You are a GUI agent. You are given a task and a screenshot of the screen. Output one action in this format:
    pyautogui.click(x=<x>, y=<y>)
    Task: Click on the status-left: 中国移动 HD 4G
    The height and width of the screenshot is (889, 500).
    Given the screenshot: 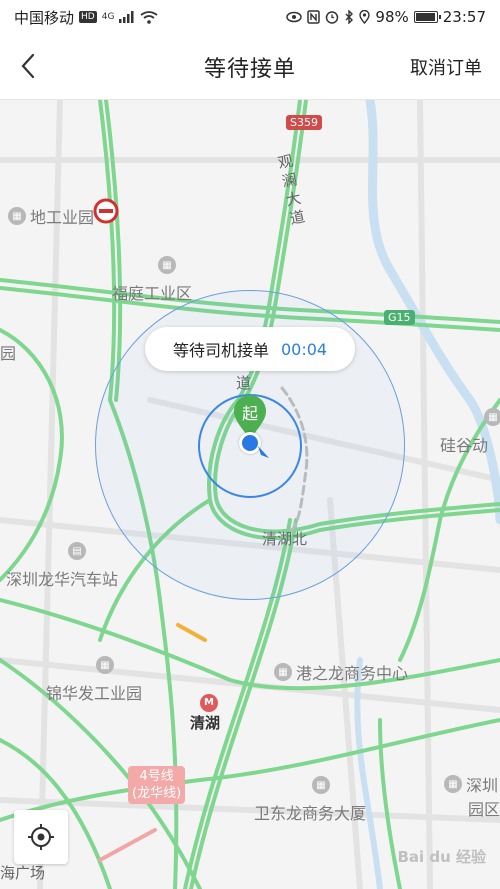 What is the action you would take?
    pyautogui.click(x=86, y=17)
    